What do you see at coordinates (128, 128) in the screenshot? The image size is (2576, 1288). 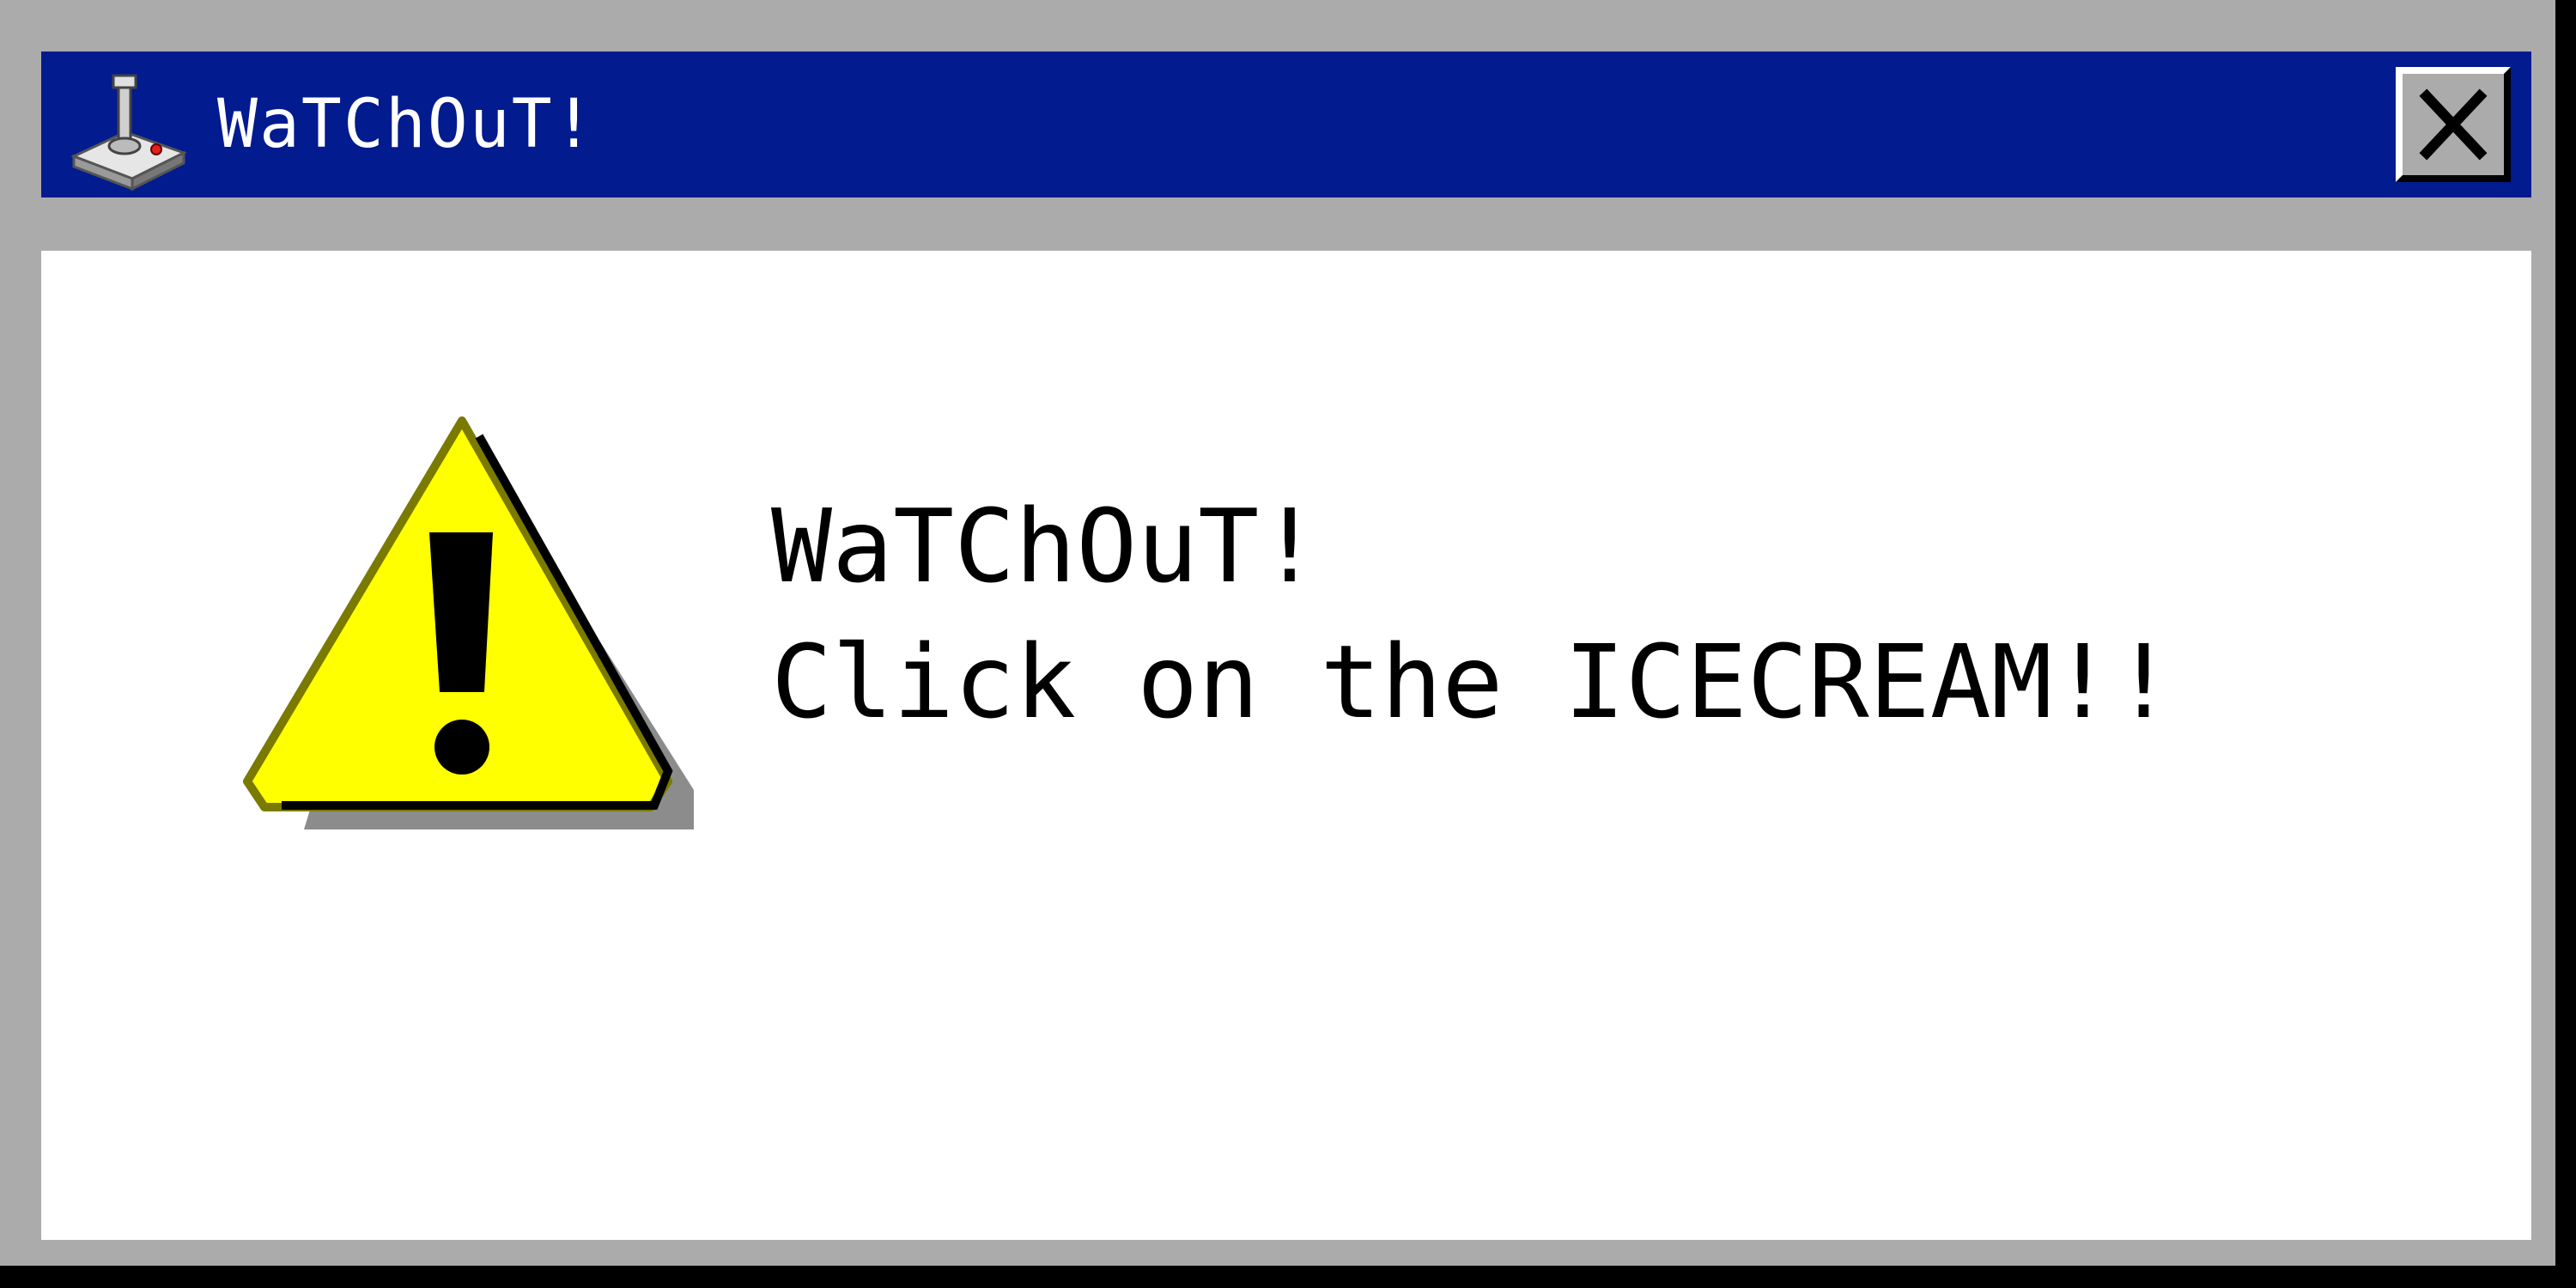 I see `joystick-icon` at bounding box center [128, 128].